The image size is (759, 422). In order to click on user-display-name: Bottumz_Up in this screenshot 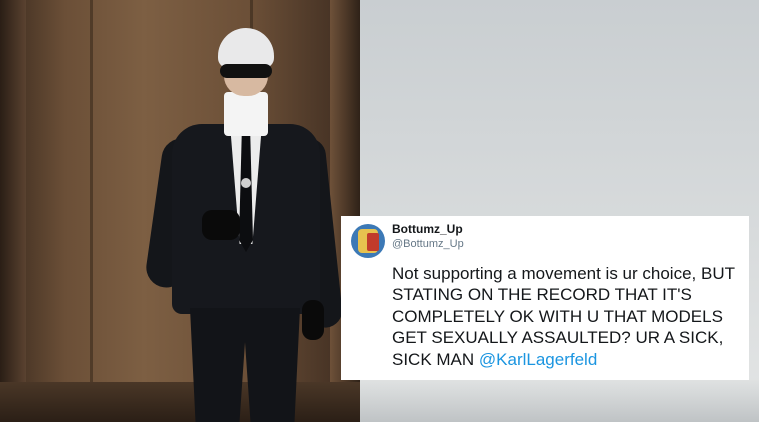, I will do `click(427, 229)`.